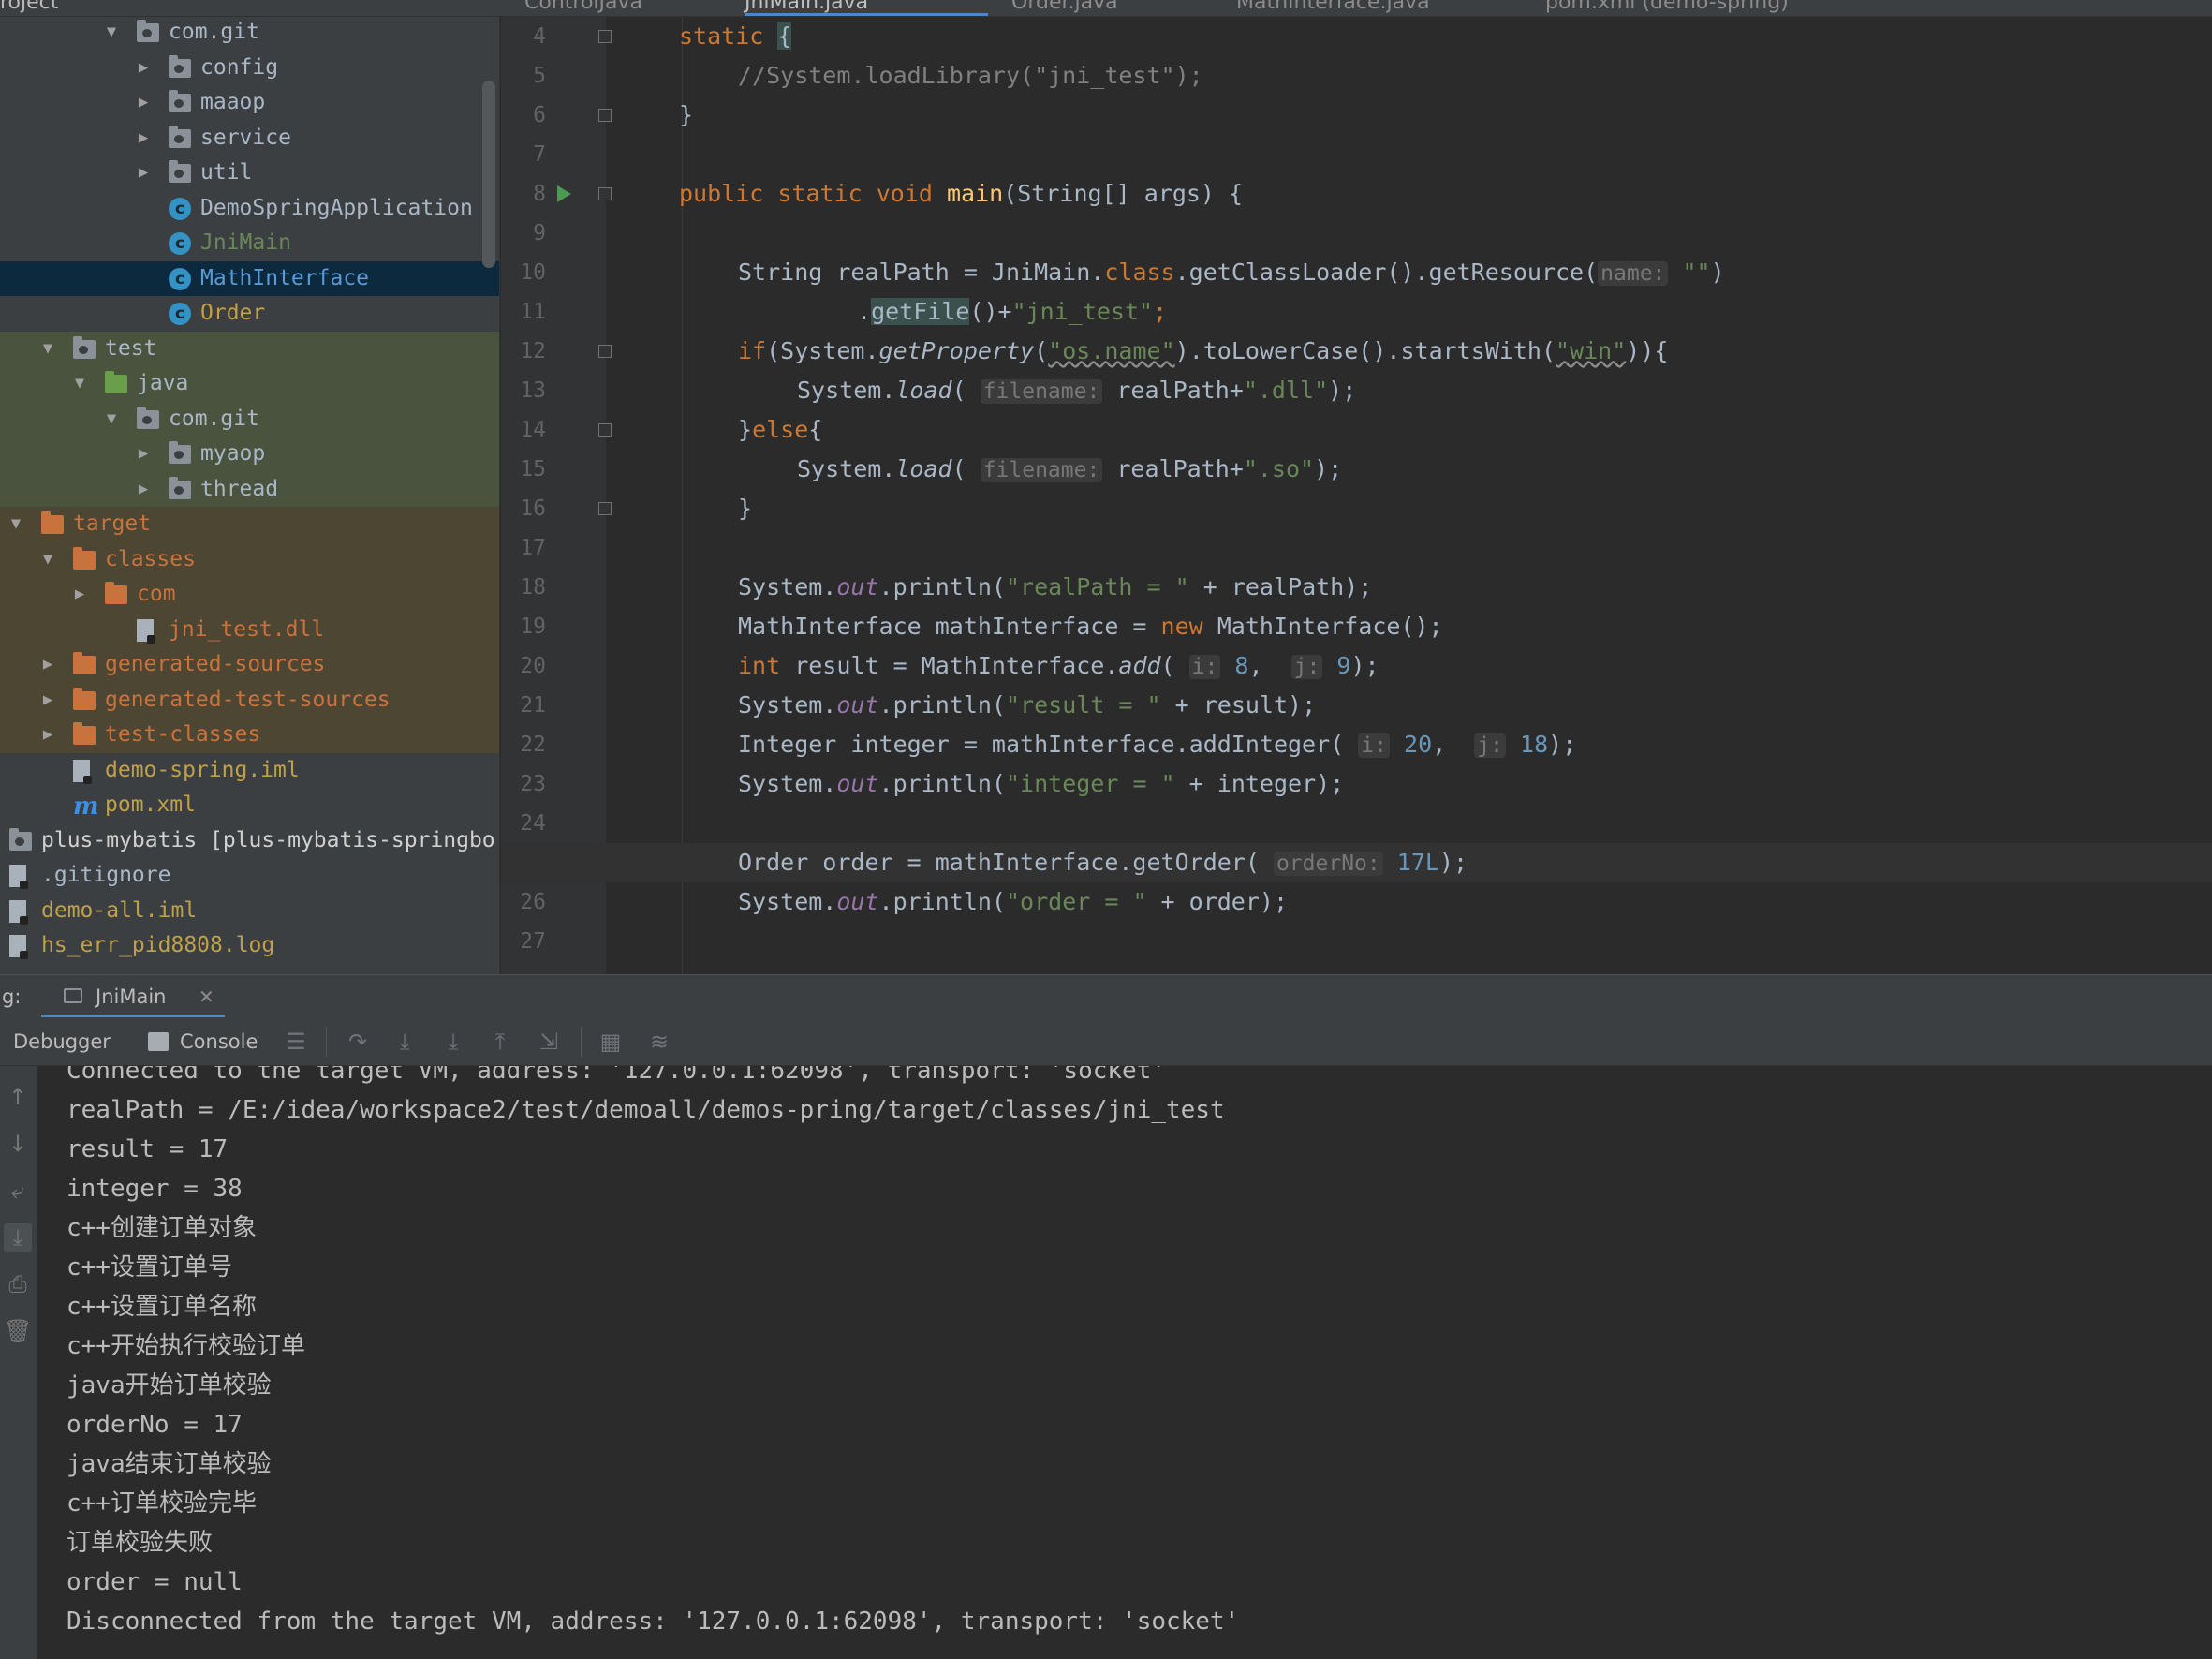  What do you see at coordinates (500, 1042) in the screenshot?
I see `step-out-icon: ⤒` at bounding box center [500, 1042].